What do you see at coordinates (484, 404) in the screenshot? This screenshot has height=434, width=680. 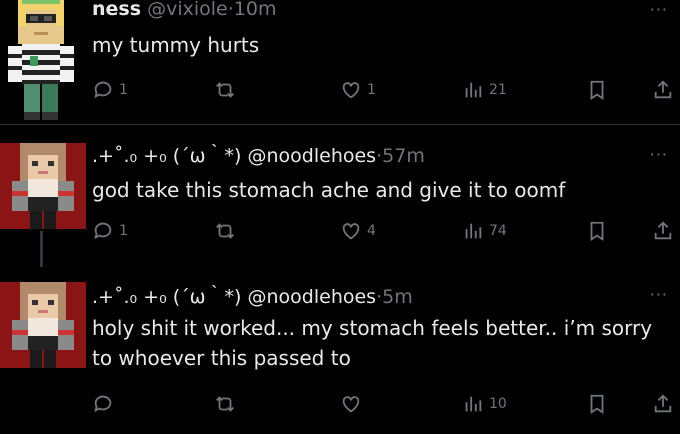 I see `views-button: 10` at bounding box center [484, 404].